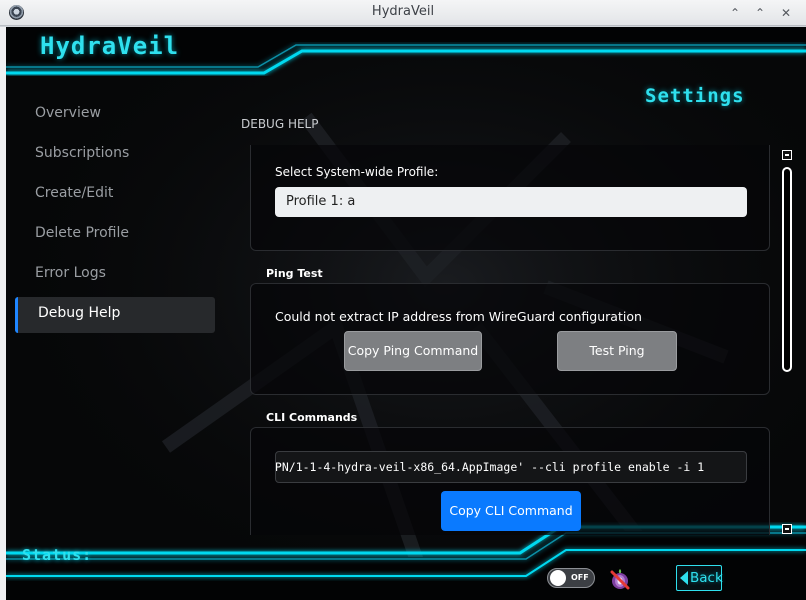 This screenshot has width=806, height=600. What do you see at coordinates (115, 315) in the screenshot?
I see `sidebar-item-debug-help: Debug Help` at bounding box center [115, 315].